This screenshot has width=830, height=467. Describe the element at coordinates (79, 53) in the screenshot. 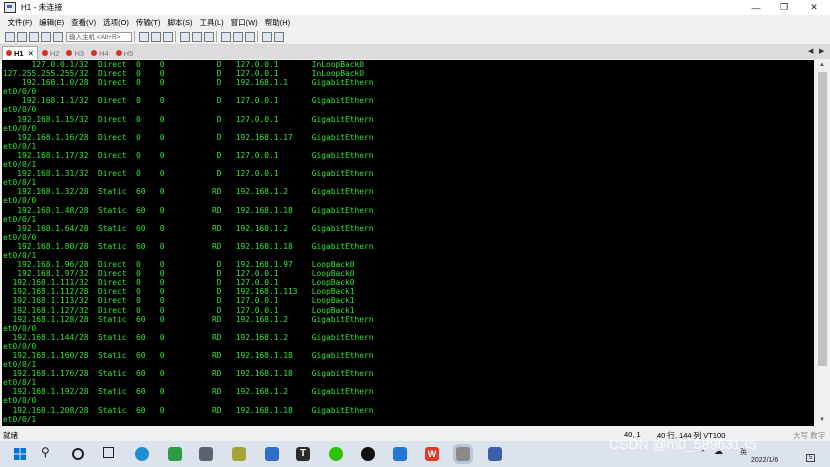

I see `tab-label: H3` at that location.